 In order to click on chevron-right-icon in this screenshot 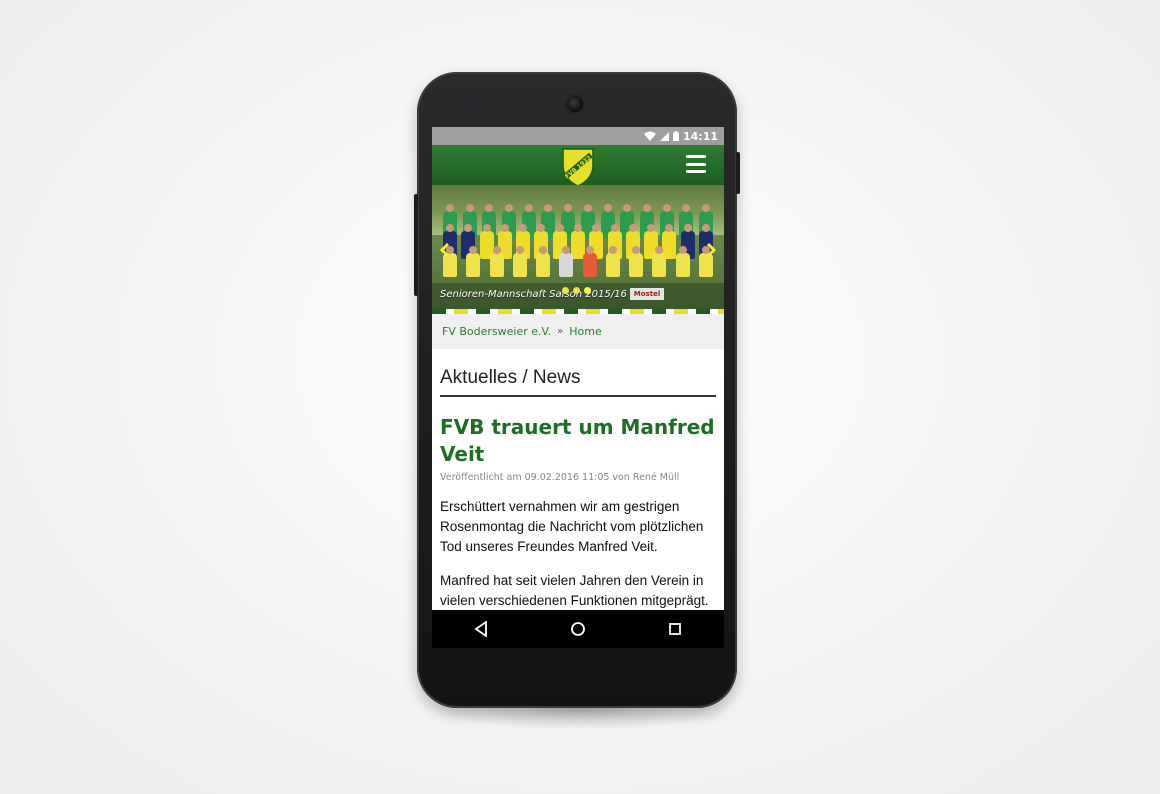, I will do `click(711, 250)`.